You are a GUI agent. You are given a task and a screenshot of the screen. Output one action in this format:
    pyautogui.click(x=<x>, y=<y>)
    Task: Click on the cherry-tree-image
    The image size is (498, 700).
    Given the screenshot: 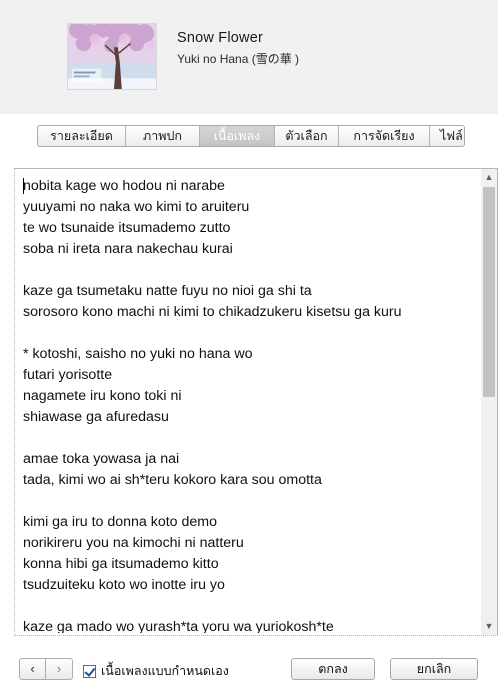 What is the action you would take?
    pyautogui.click(x=112, y=56)
    